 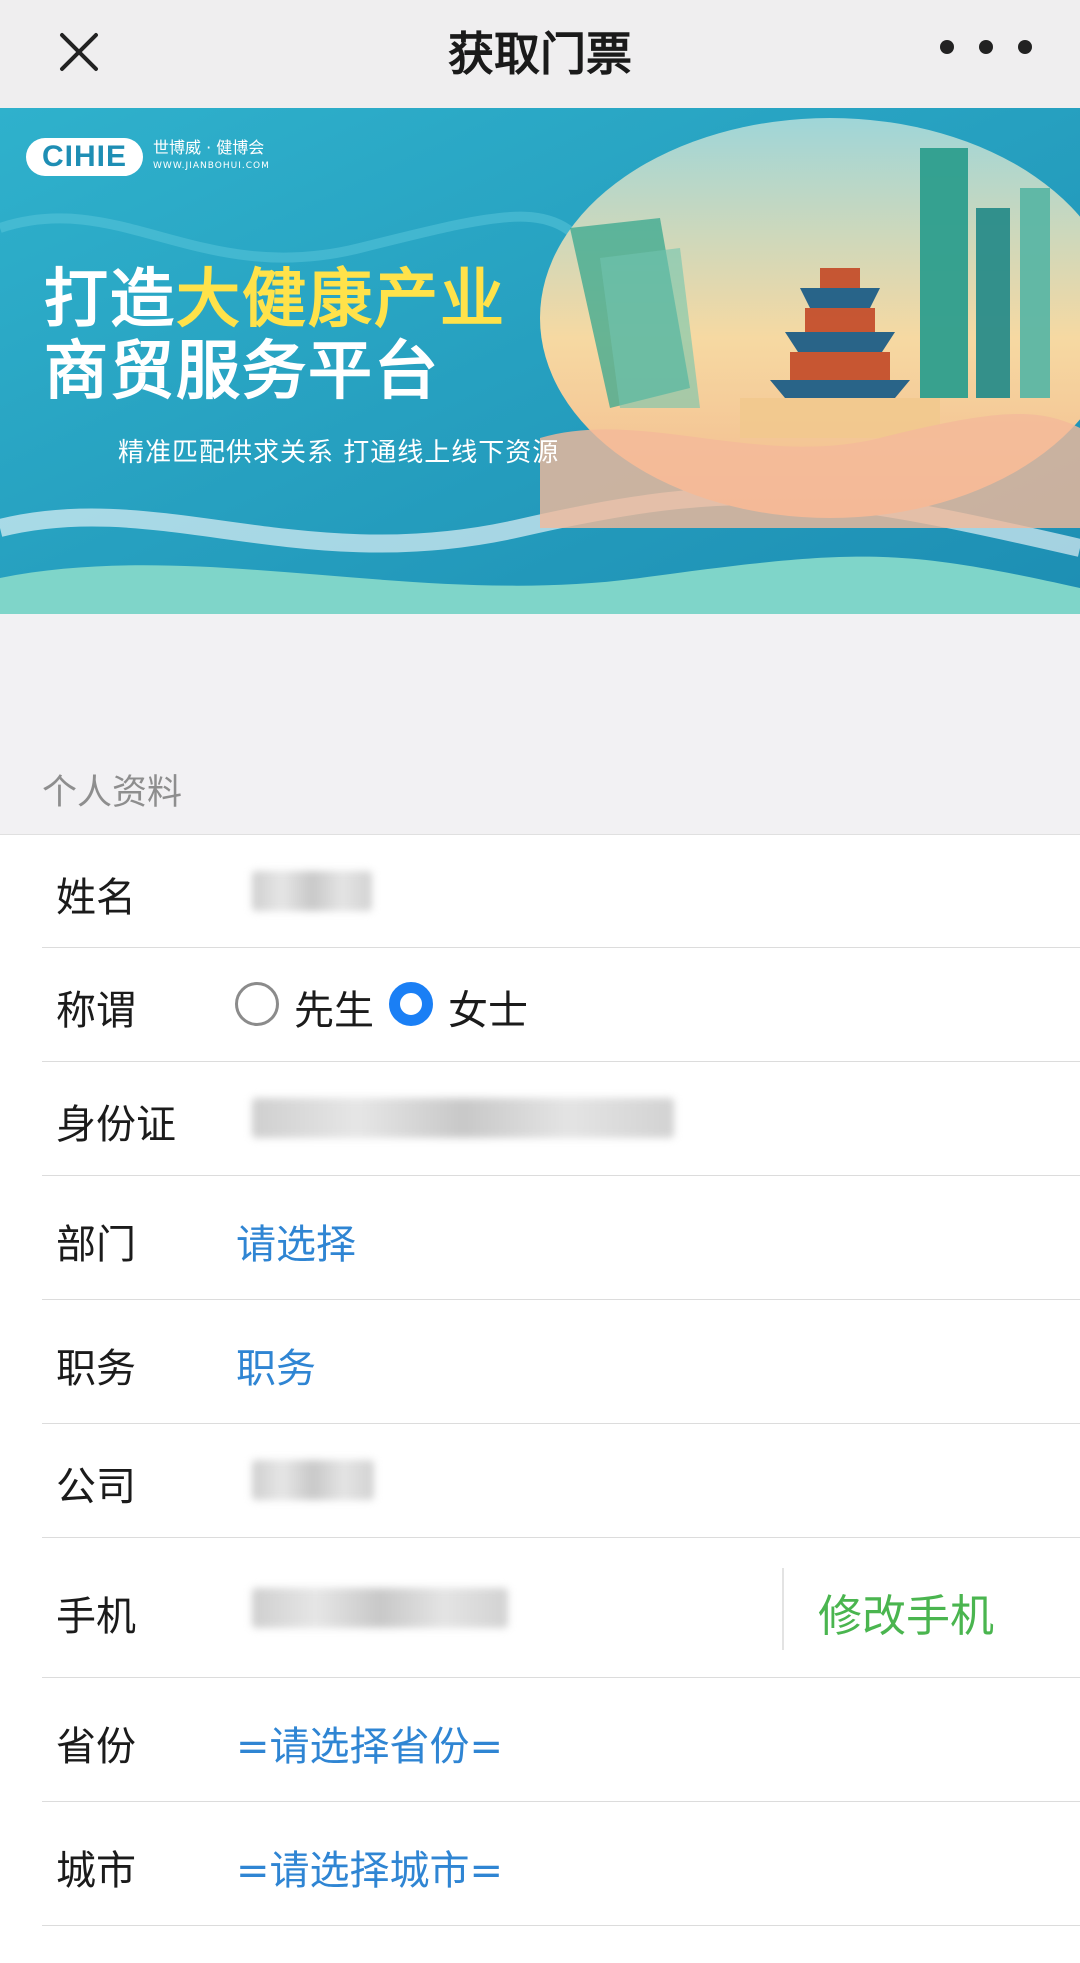 I want to click on radio-mr, so click(x=257, y=1004).